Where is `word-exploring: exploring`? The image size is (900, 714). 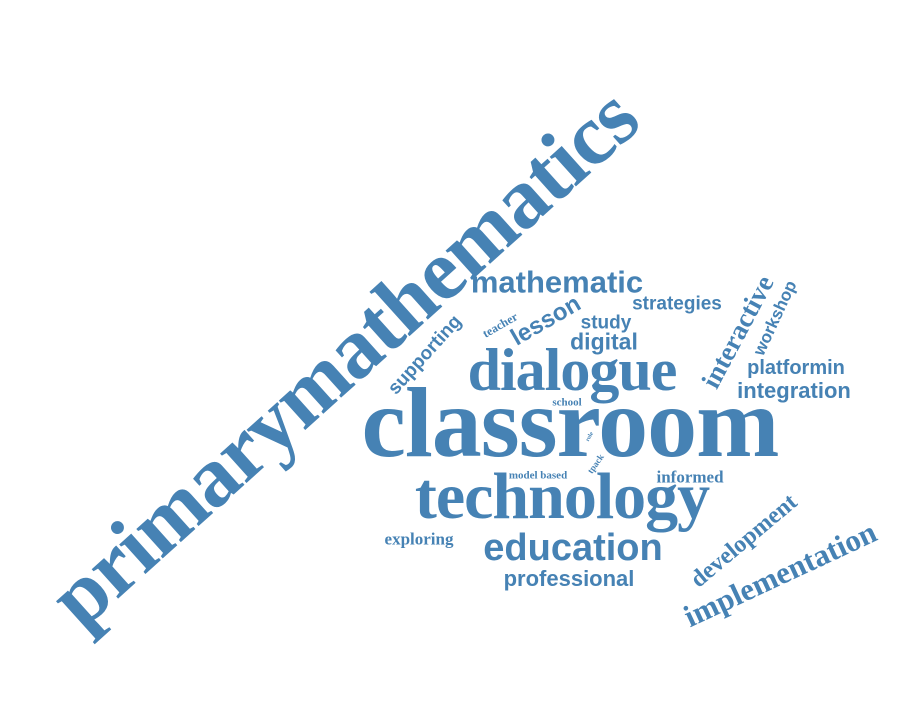 word-exploring: exploring is located at coordinates (419, 539).